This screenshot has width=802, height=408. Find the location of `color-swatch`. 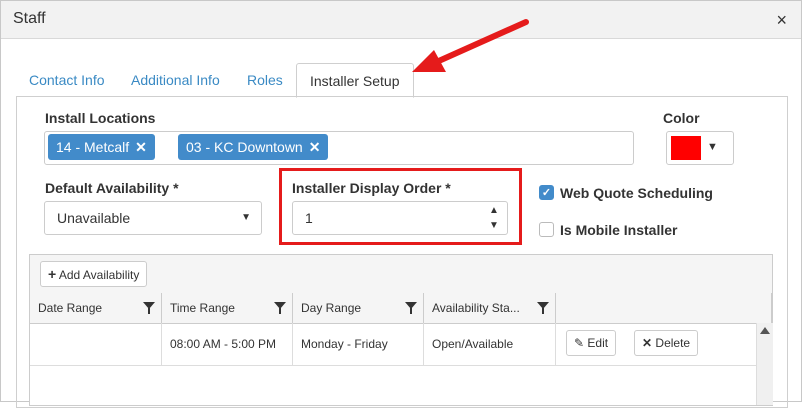

color-swatch is located at coordinates (686, 148).